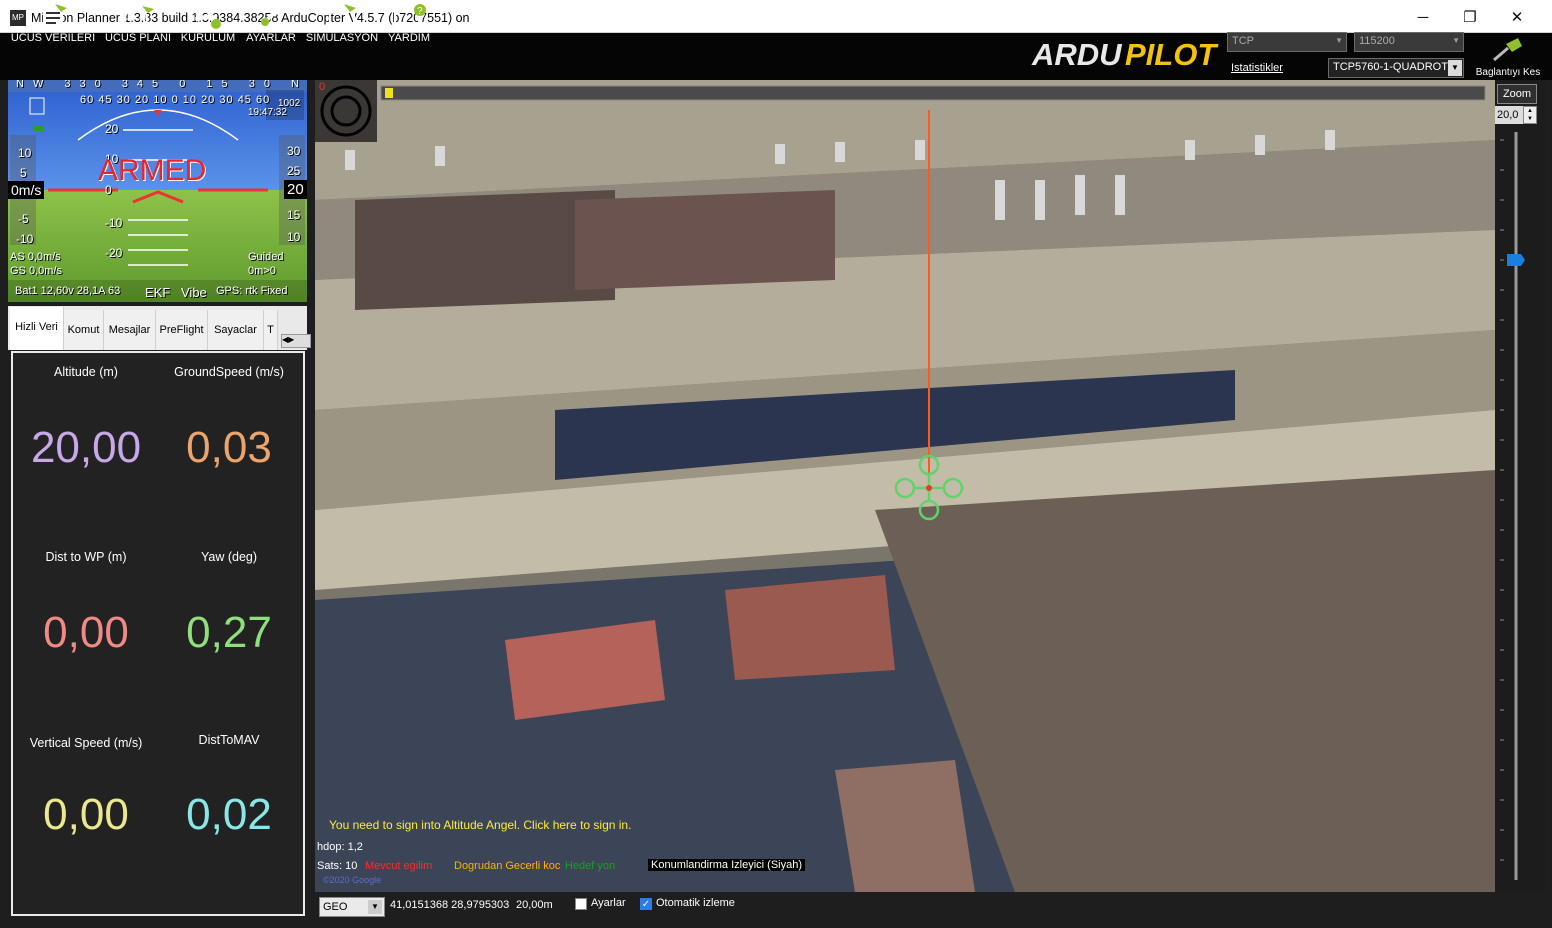  I want to click on zoom-spinner: ▲ ▼, so click(1530, 115).